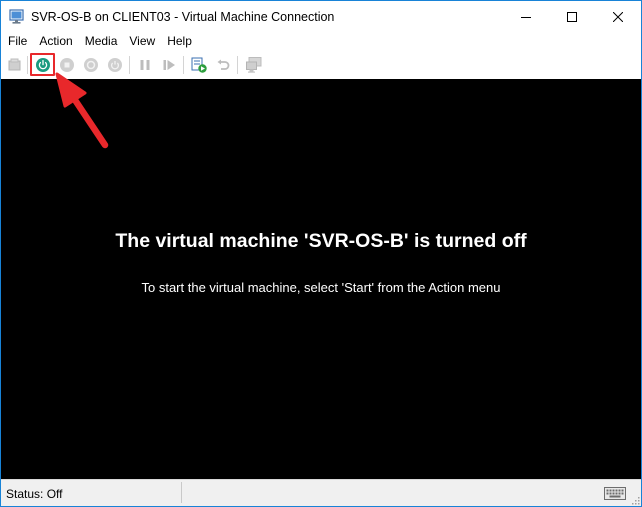  Describe the element at coordinates (17, 41) in the screenshot. I see `menu-file: File` at that location.